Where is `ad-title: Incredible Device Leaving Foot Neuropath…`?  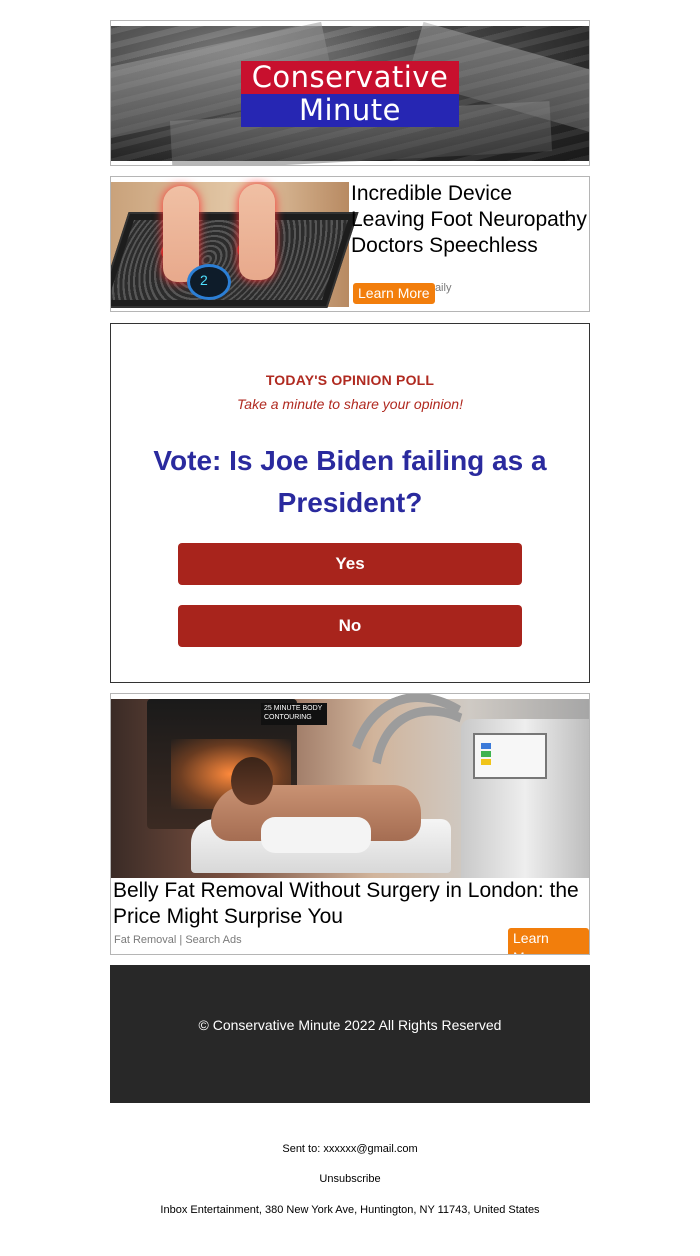 ad-title: Incredible Device Leaving Foot Neuropath… is located at coordinates (469, 220).